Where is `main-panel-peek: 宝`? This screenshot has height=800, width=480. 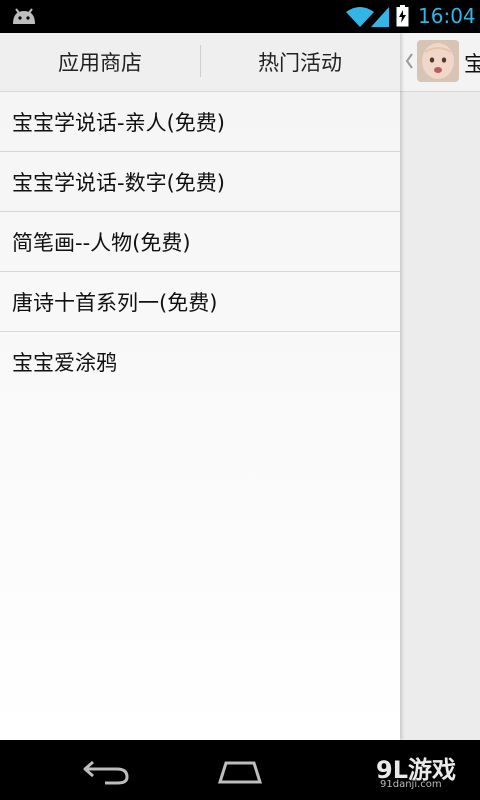 main-panel-peek: 宝 is located at coordinates (440, 386).